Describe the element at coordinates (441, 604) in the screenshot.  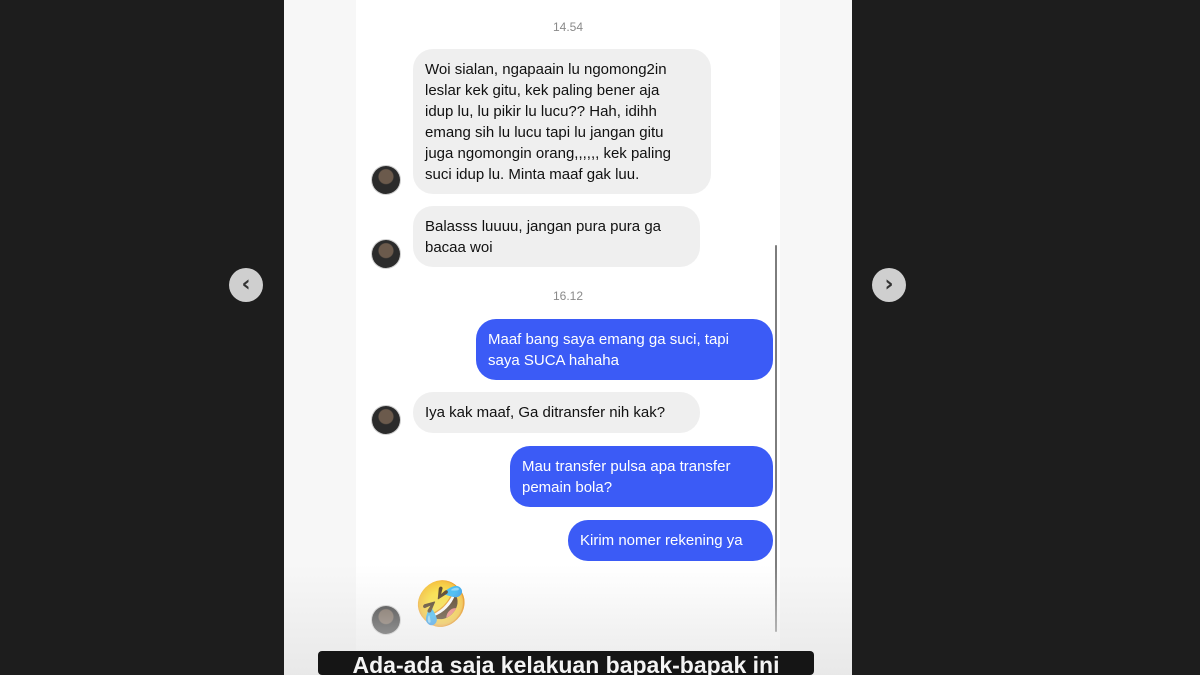
I see `rolling-on-floor-laughing-emoji: 🤣` at that location.